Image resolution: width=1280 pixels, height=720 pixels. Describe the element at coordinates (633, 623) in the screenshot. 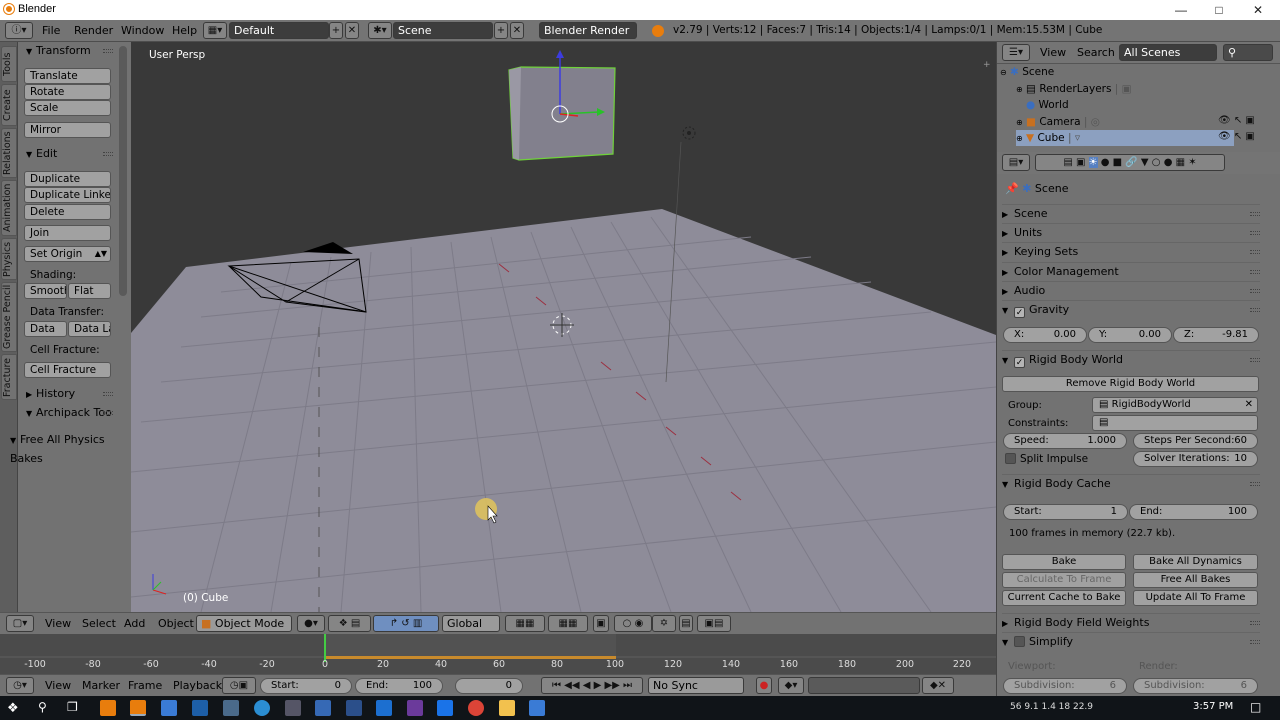

I see `proportional-edit-icon: ○ ◉` at that location.